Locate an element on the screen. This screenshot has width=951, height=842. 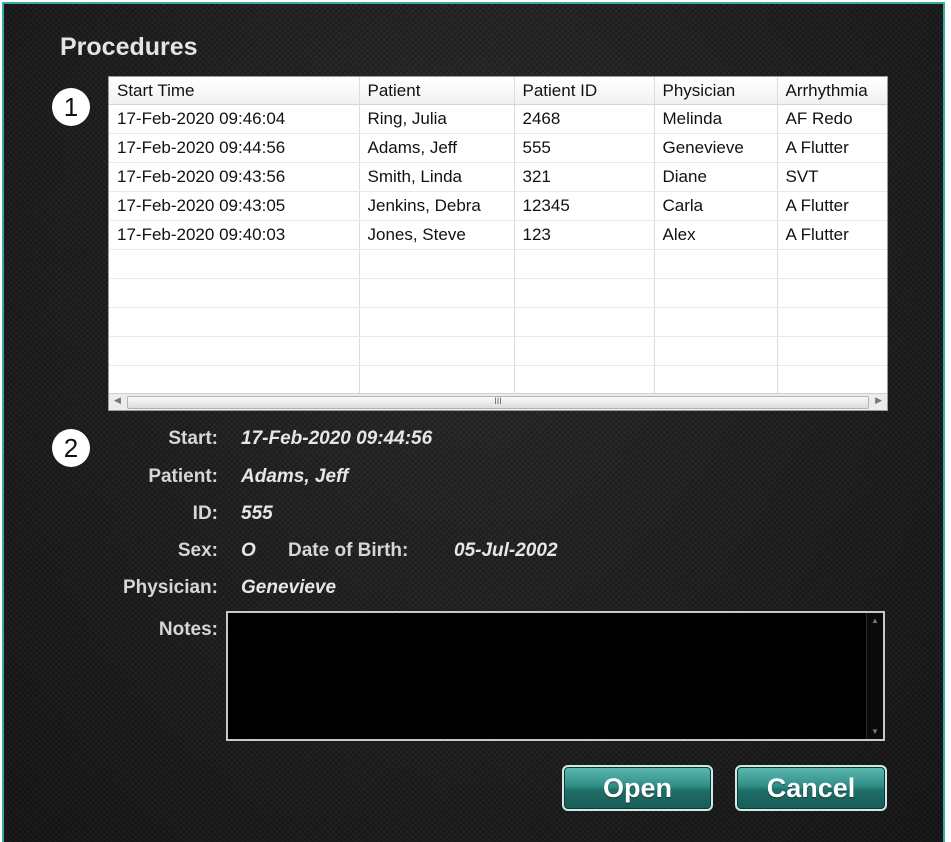
cell-physician: Melinda is located at coordinates (716, 119).